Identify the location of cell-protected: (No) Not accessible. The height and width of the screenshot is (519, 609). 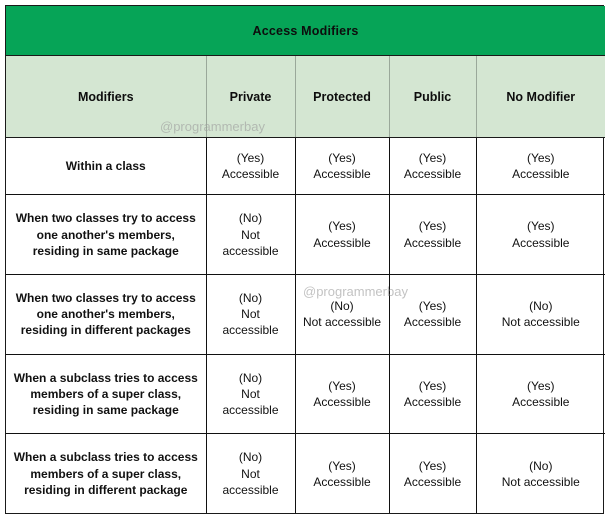
(342, 314).